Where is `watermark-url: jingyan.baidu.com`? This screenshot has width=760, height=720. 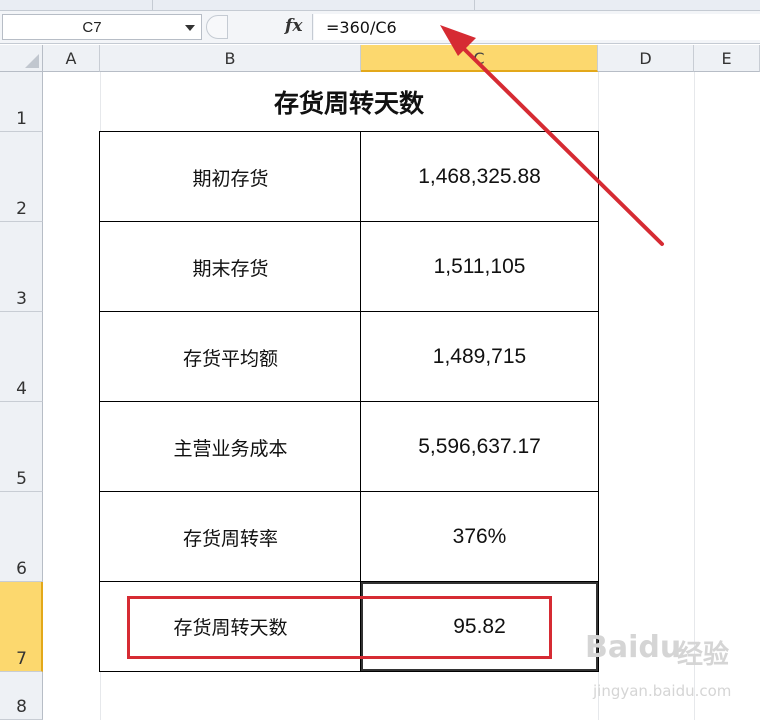 watermark-url: jingyan.baidu.com is located at coordinates (662, 691).